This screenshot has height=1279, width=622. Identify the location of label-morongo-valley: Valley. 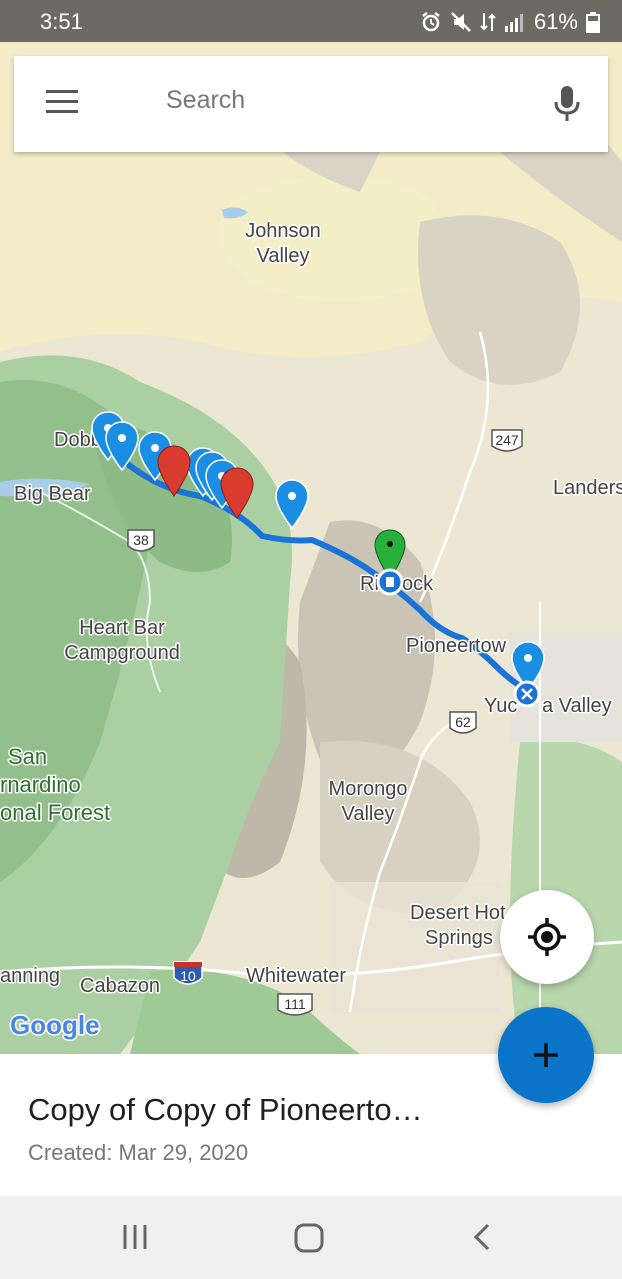
(368, 814).